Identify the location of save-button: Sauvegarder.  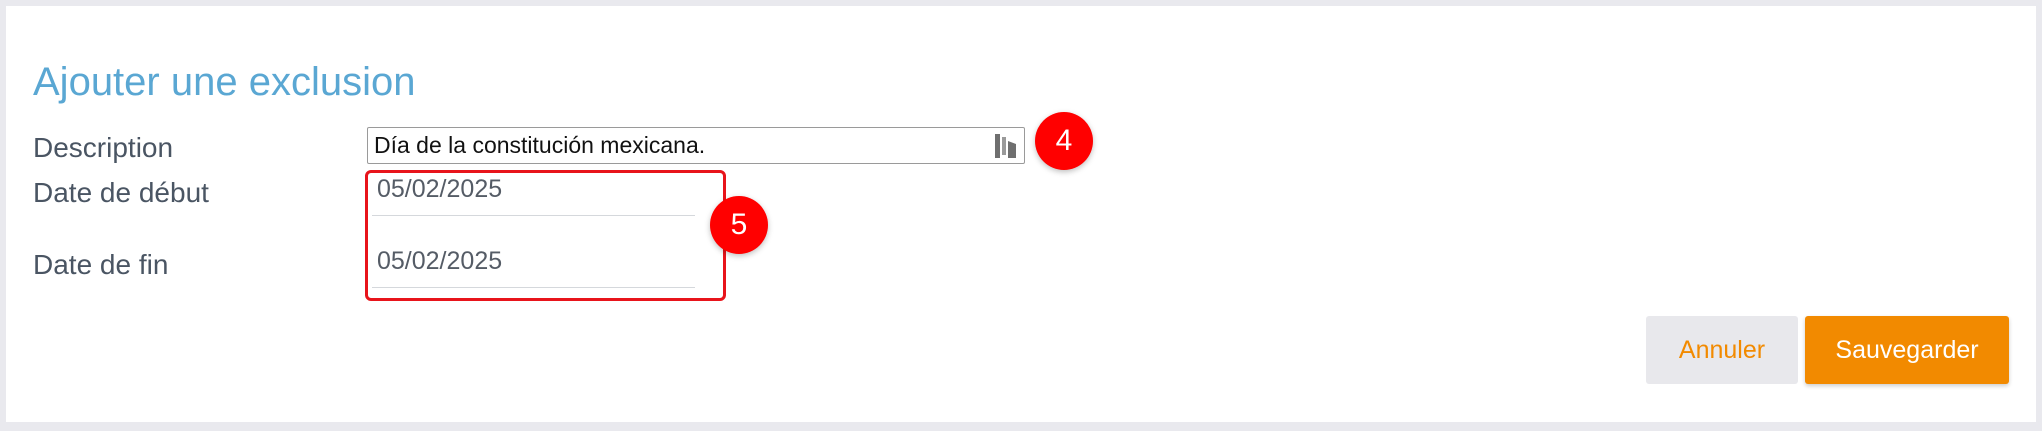
(1907, 350).